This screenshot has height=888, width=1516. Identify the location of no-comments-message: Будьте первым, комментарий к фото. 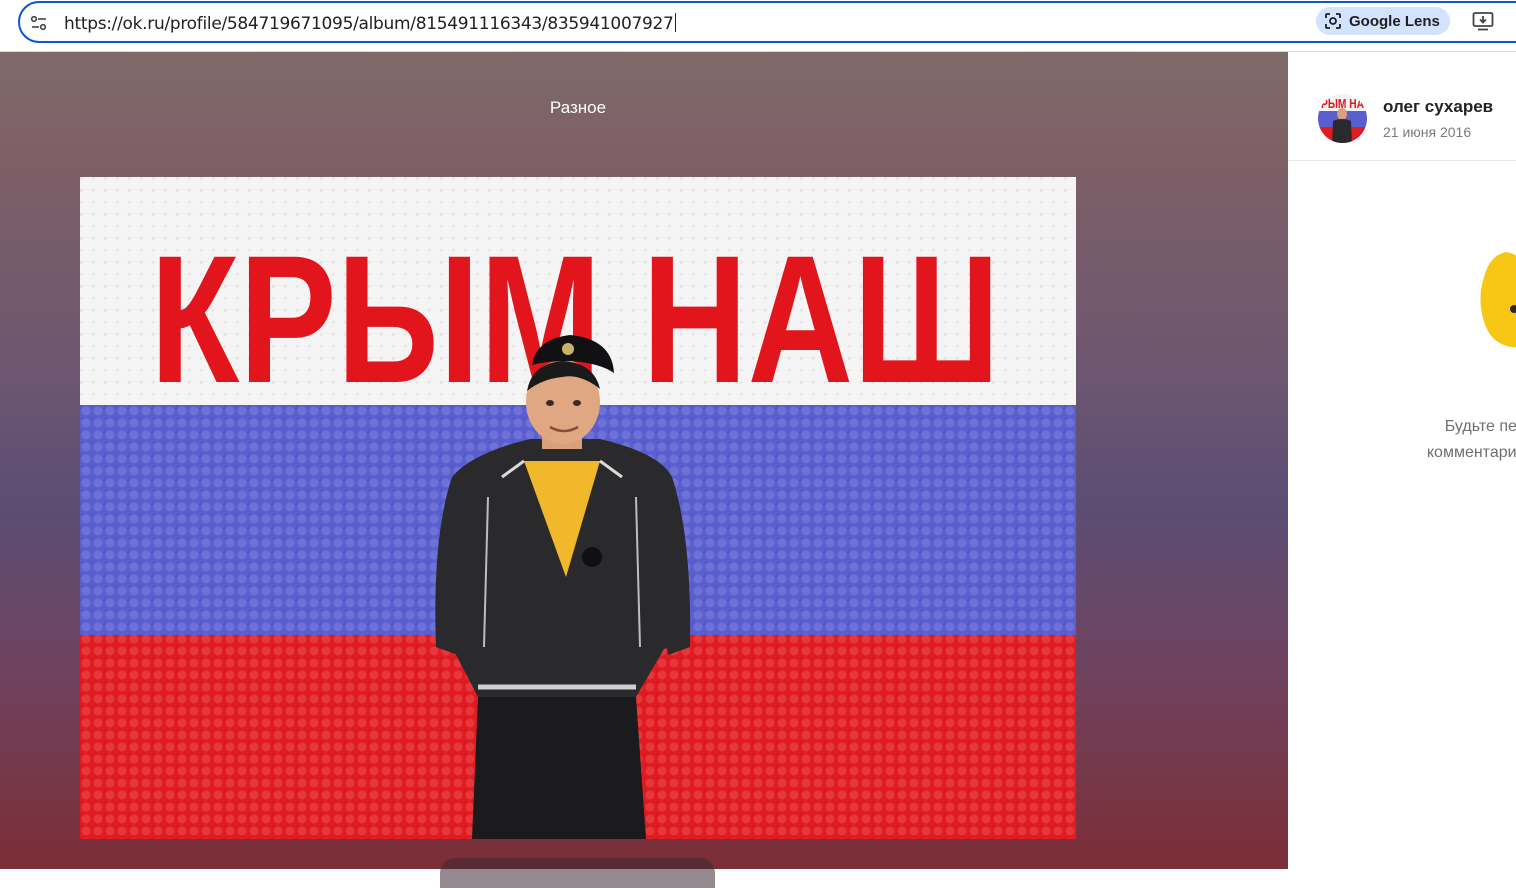
(1452, 440).